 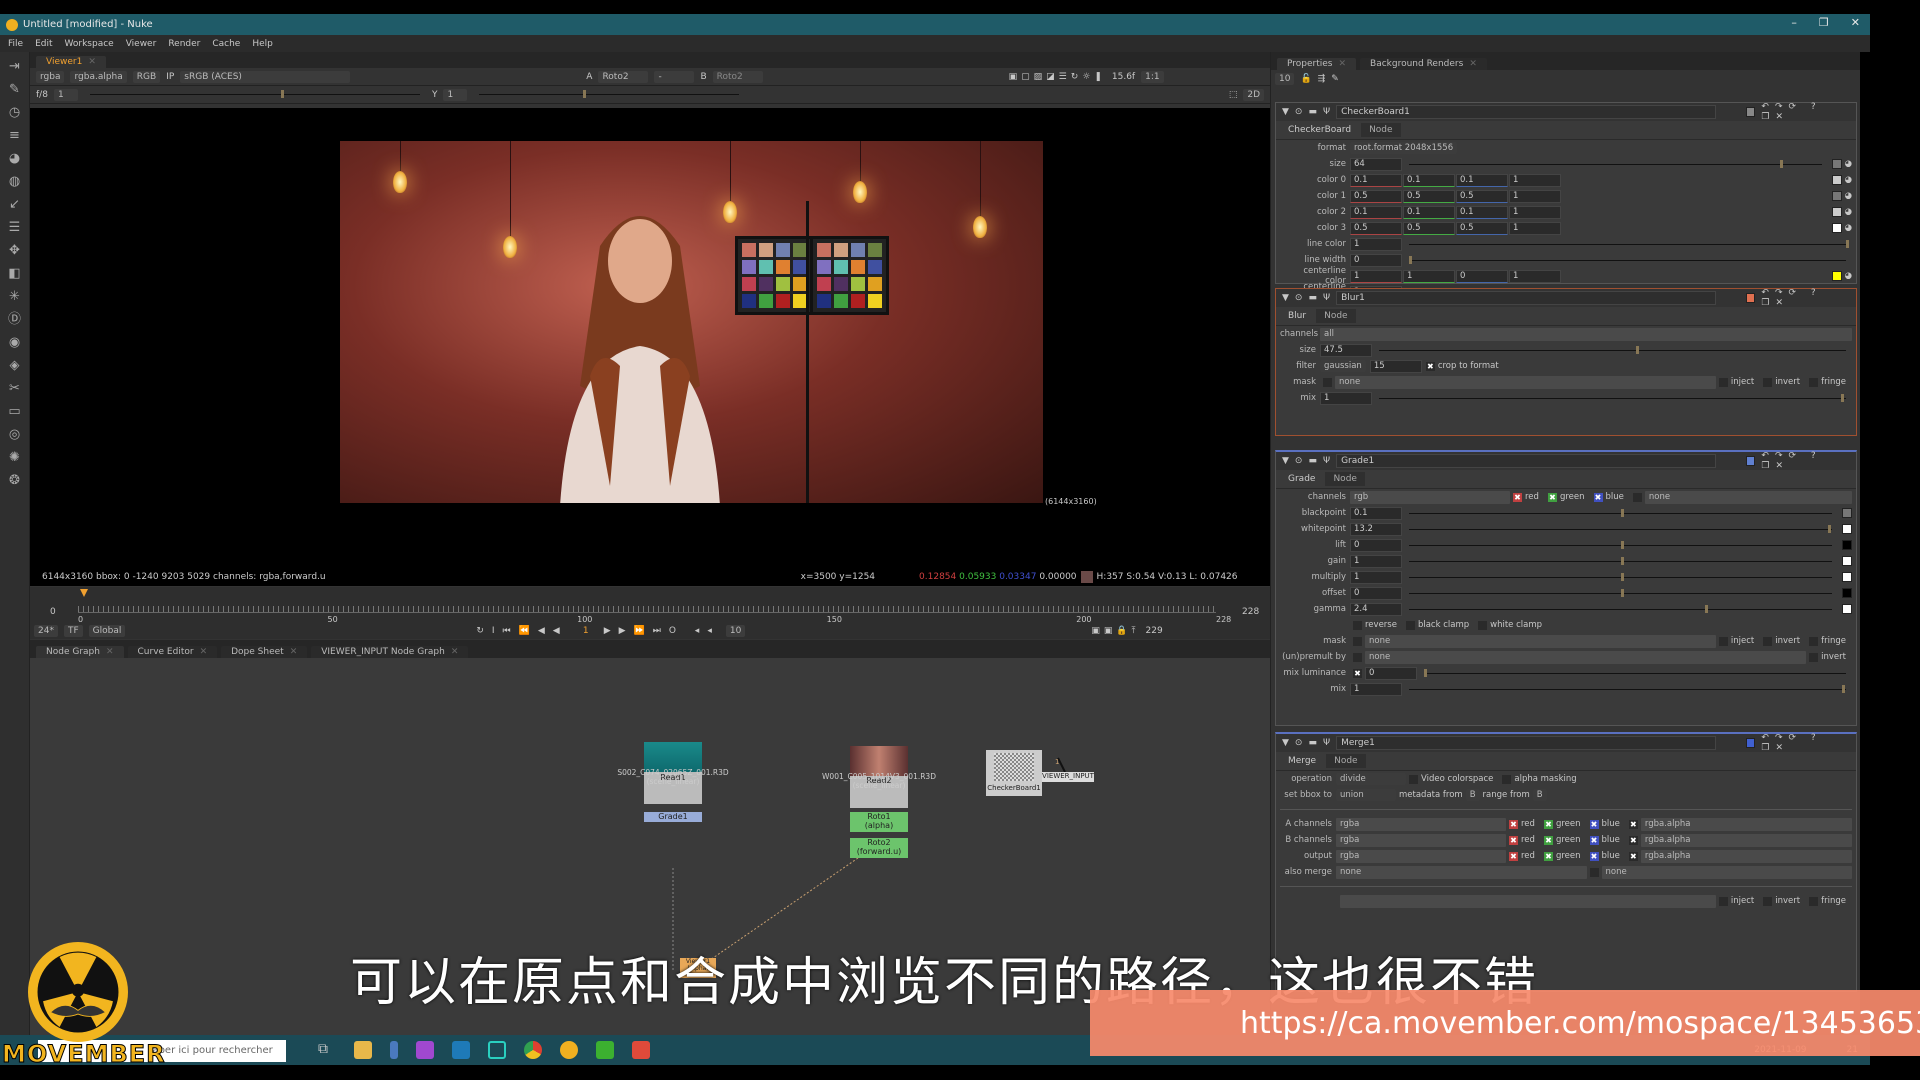 What do you see at coordinates (1115, 631) in the screenshot?
I see `timeline-options-icons: ▣▣🔒⤒` at bounding box center [1115, 631].